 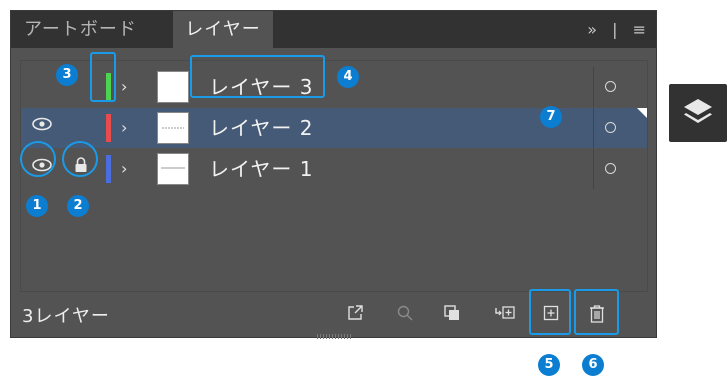 What do you see at coordinates (103, 77) in the screenshot?
I see `highlight-color-bar` at bounding box center [103, 77].